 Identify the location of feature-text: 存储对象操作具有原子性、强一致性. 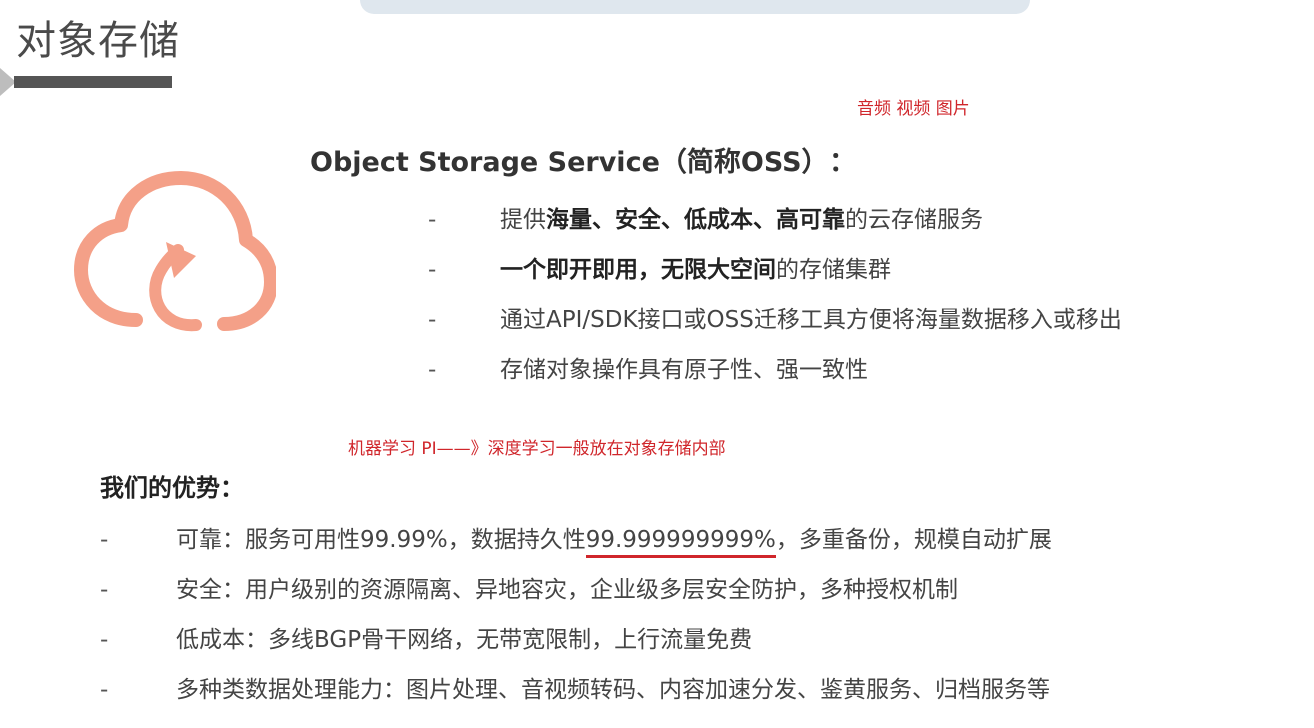
(684, 370).